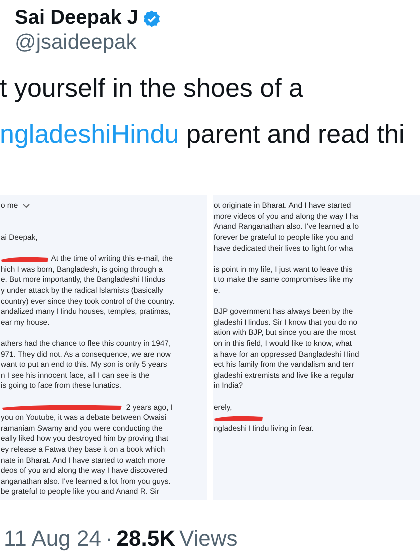 The width and height of the screenshot is (420, 560). Describe the element at coordinates (53, 539) in the screenshot. I see `post-date: 11 Aug 24` at that location.